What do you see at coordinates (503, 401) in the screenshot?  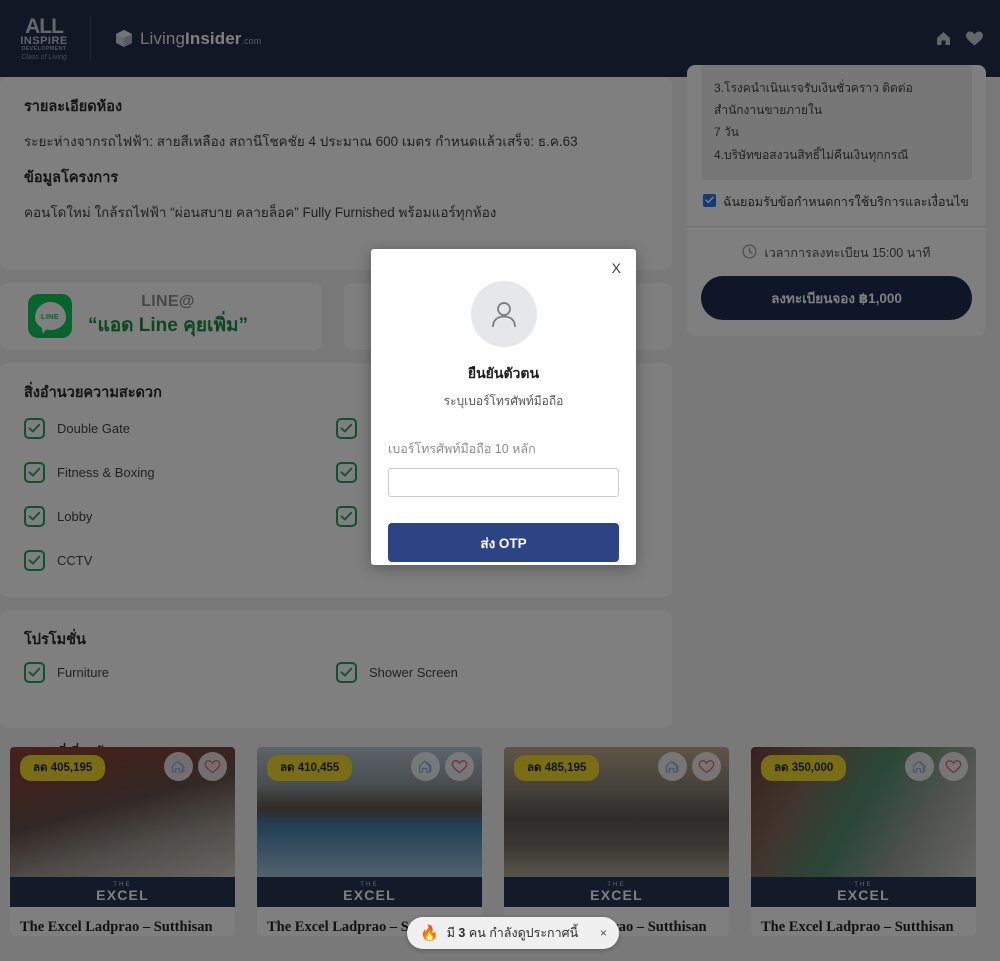 I see `modal-subtitle: ระบุเบอร์โทรศัพท์มือถือ` at bounding box center [503, 401].